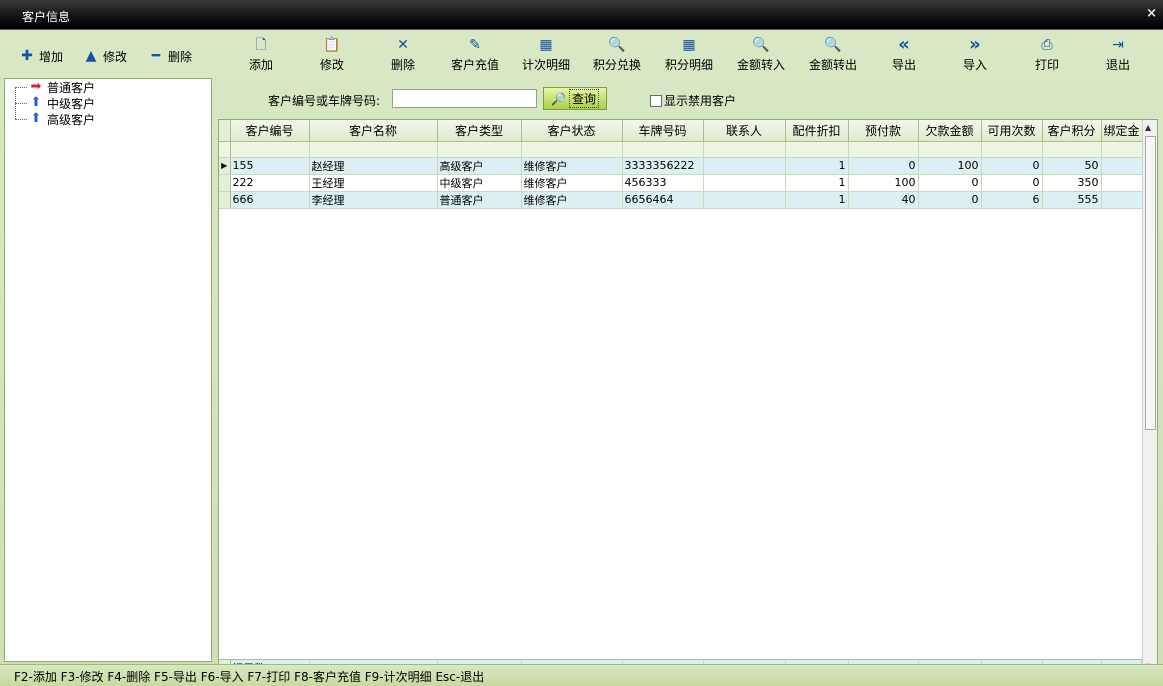 The width and height of the screenshot is (1163, 686). What do you see at coordinates (71, 87) in the screenshot?
I see `tree-item-label: 普通客户` at bounding box center [71, 87].